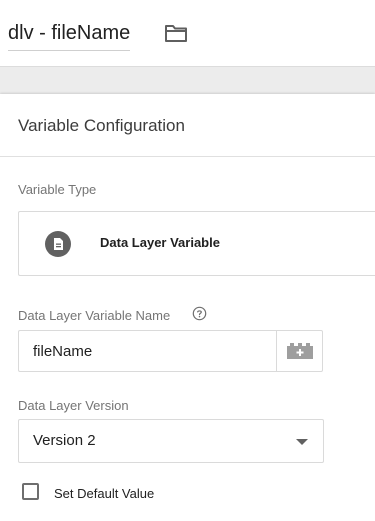 Image resolution: width=375 pixels, height=521 pixels. Describe the element at coordinates (187, 80) in the screenshot. I see `header-spacer` at that location.